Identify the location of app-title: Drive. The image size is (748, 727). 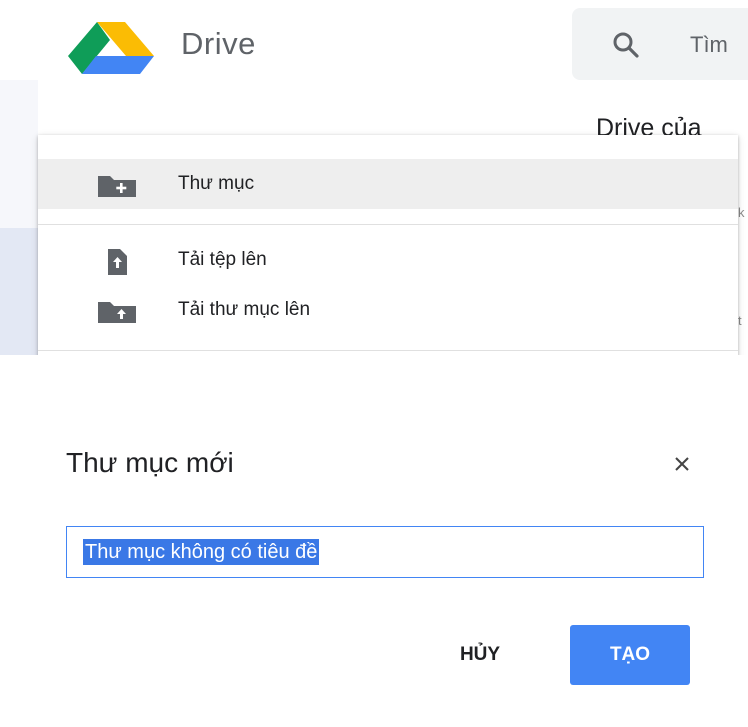
(218, 43).